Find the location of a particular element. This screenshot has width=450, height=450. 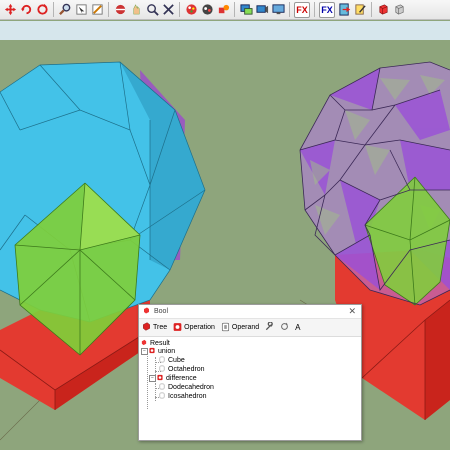

red-cube-face is located at coordinates (437, 360).